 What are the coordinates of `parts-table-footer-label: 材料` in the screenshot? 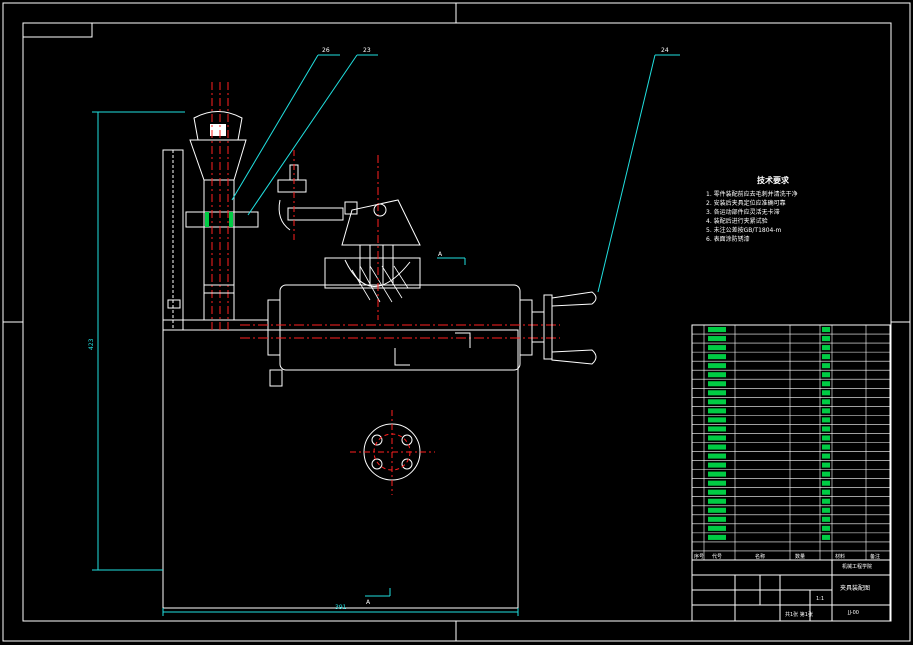 It's located at (840, 556).